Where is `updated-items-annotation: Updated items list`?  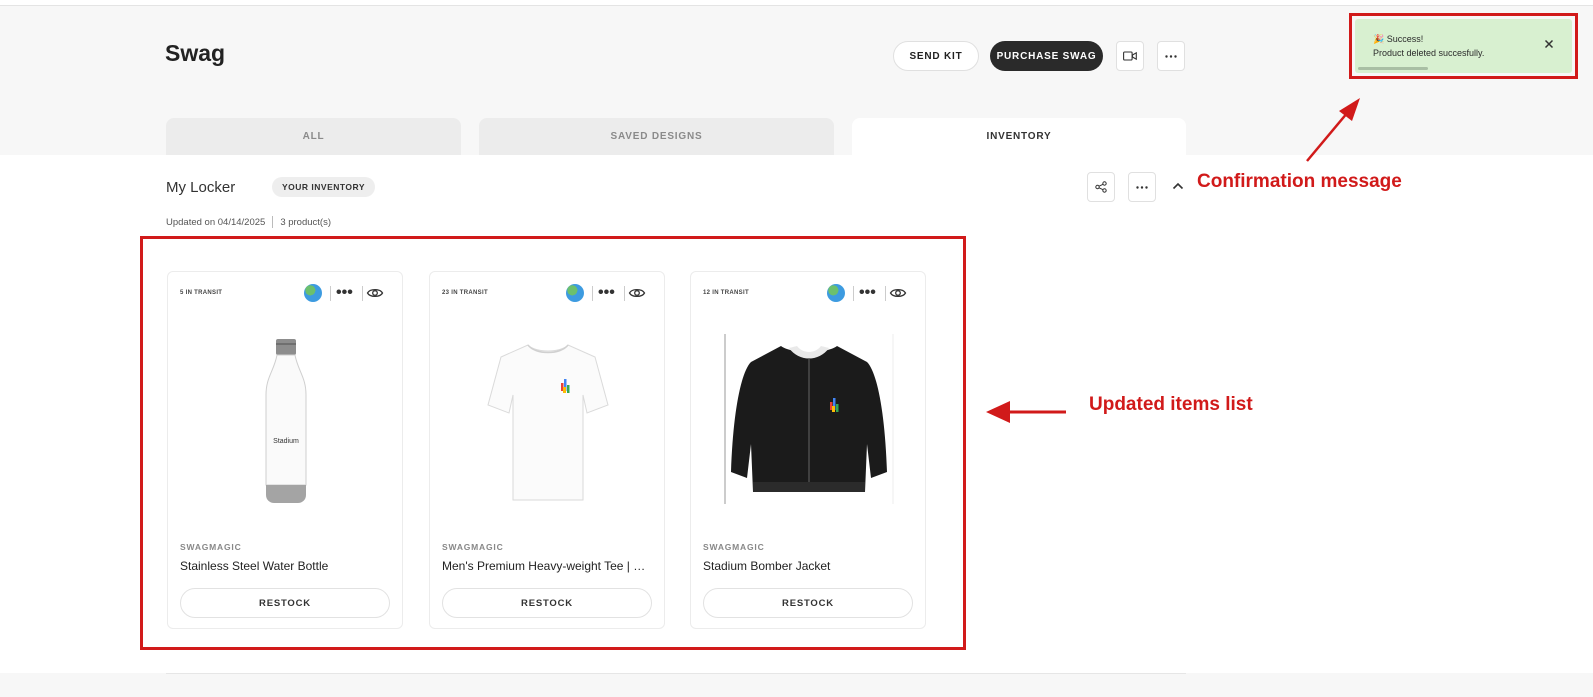
updated-items-annotation: Updated items list is located at coordinates (1171, 404).